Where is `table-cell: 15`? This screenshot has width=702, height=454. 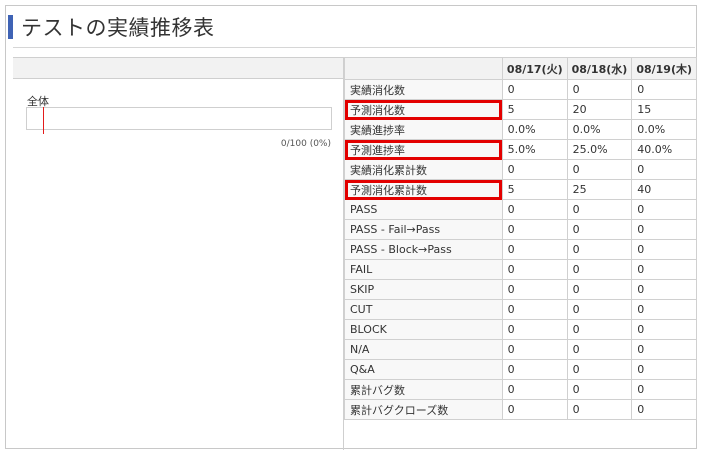
table-cell: 15 is located at coordinates (664, 109).